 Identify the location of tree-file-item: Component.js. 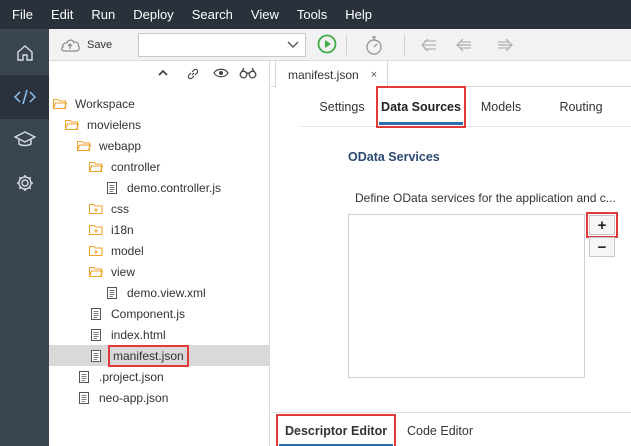
(159, 313).